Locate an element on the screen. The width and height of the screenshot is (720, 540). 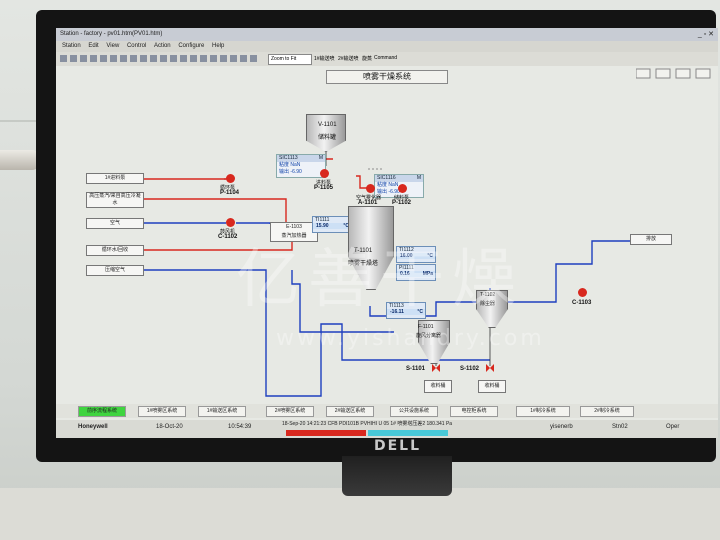
pump-p1105-id: P-1105 is located at coordinates (324, 188).